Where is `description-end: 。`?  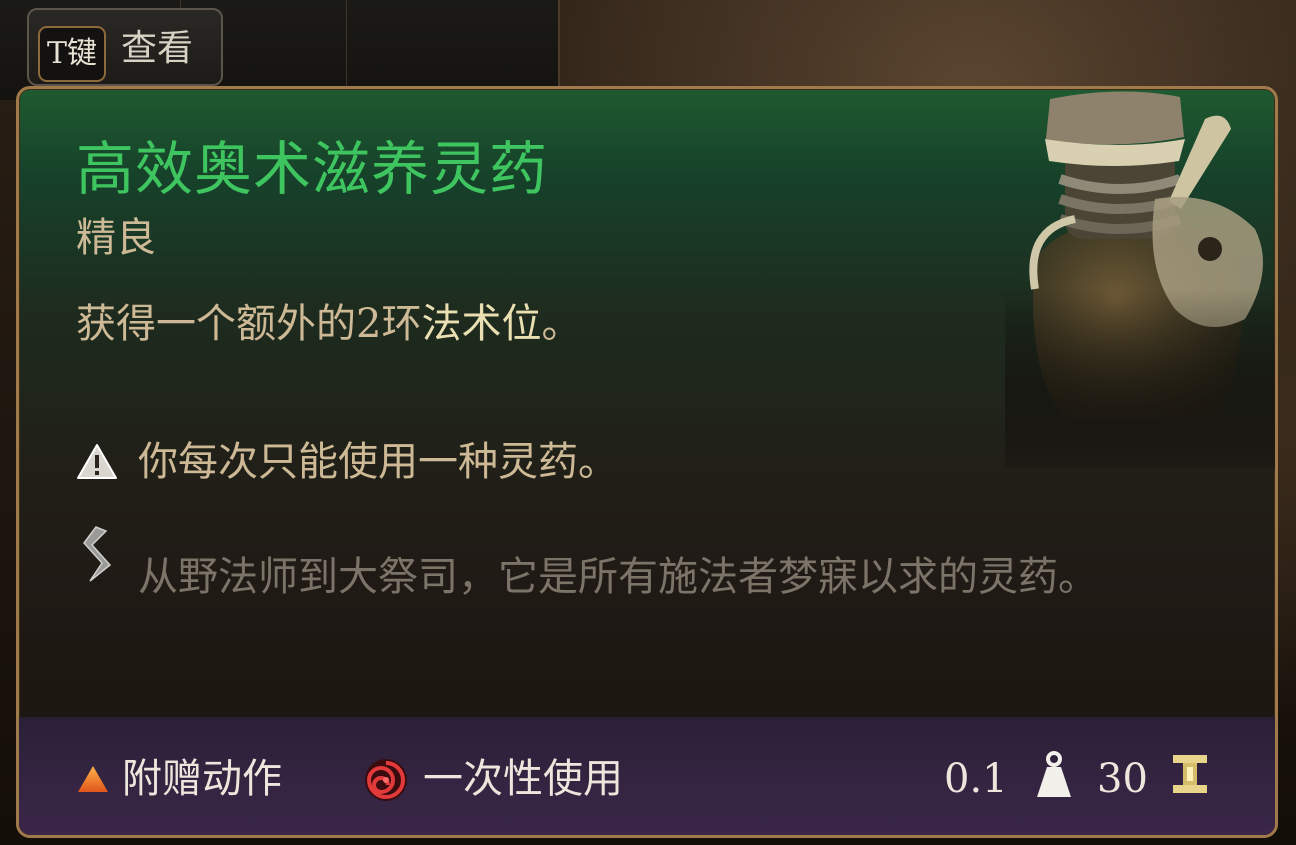
description-end: 。 is located at coordinates (561, 324).